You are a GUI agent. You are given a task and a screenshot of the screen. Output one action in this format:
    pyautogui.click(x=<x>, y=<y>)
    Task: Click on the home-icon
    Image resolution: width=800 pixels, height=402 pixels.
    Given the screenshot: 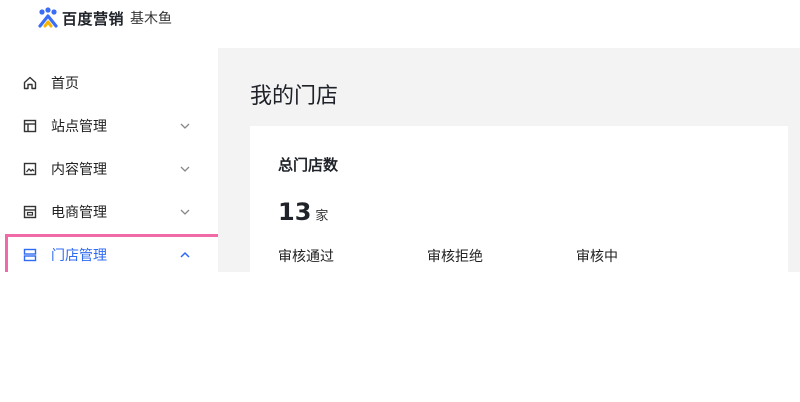 What is the action you would take?
    pyautogui.click(x=30, y=83)
    